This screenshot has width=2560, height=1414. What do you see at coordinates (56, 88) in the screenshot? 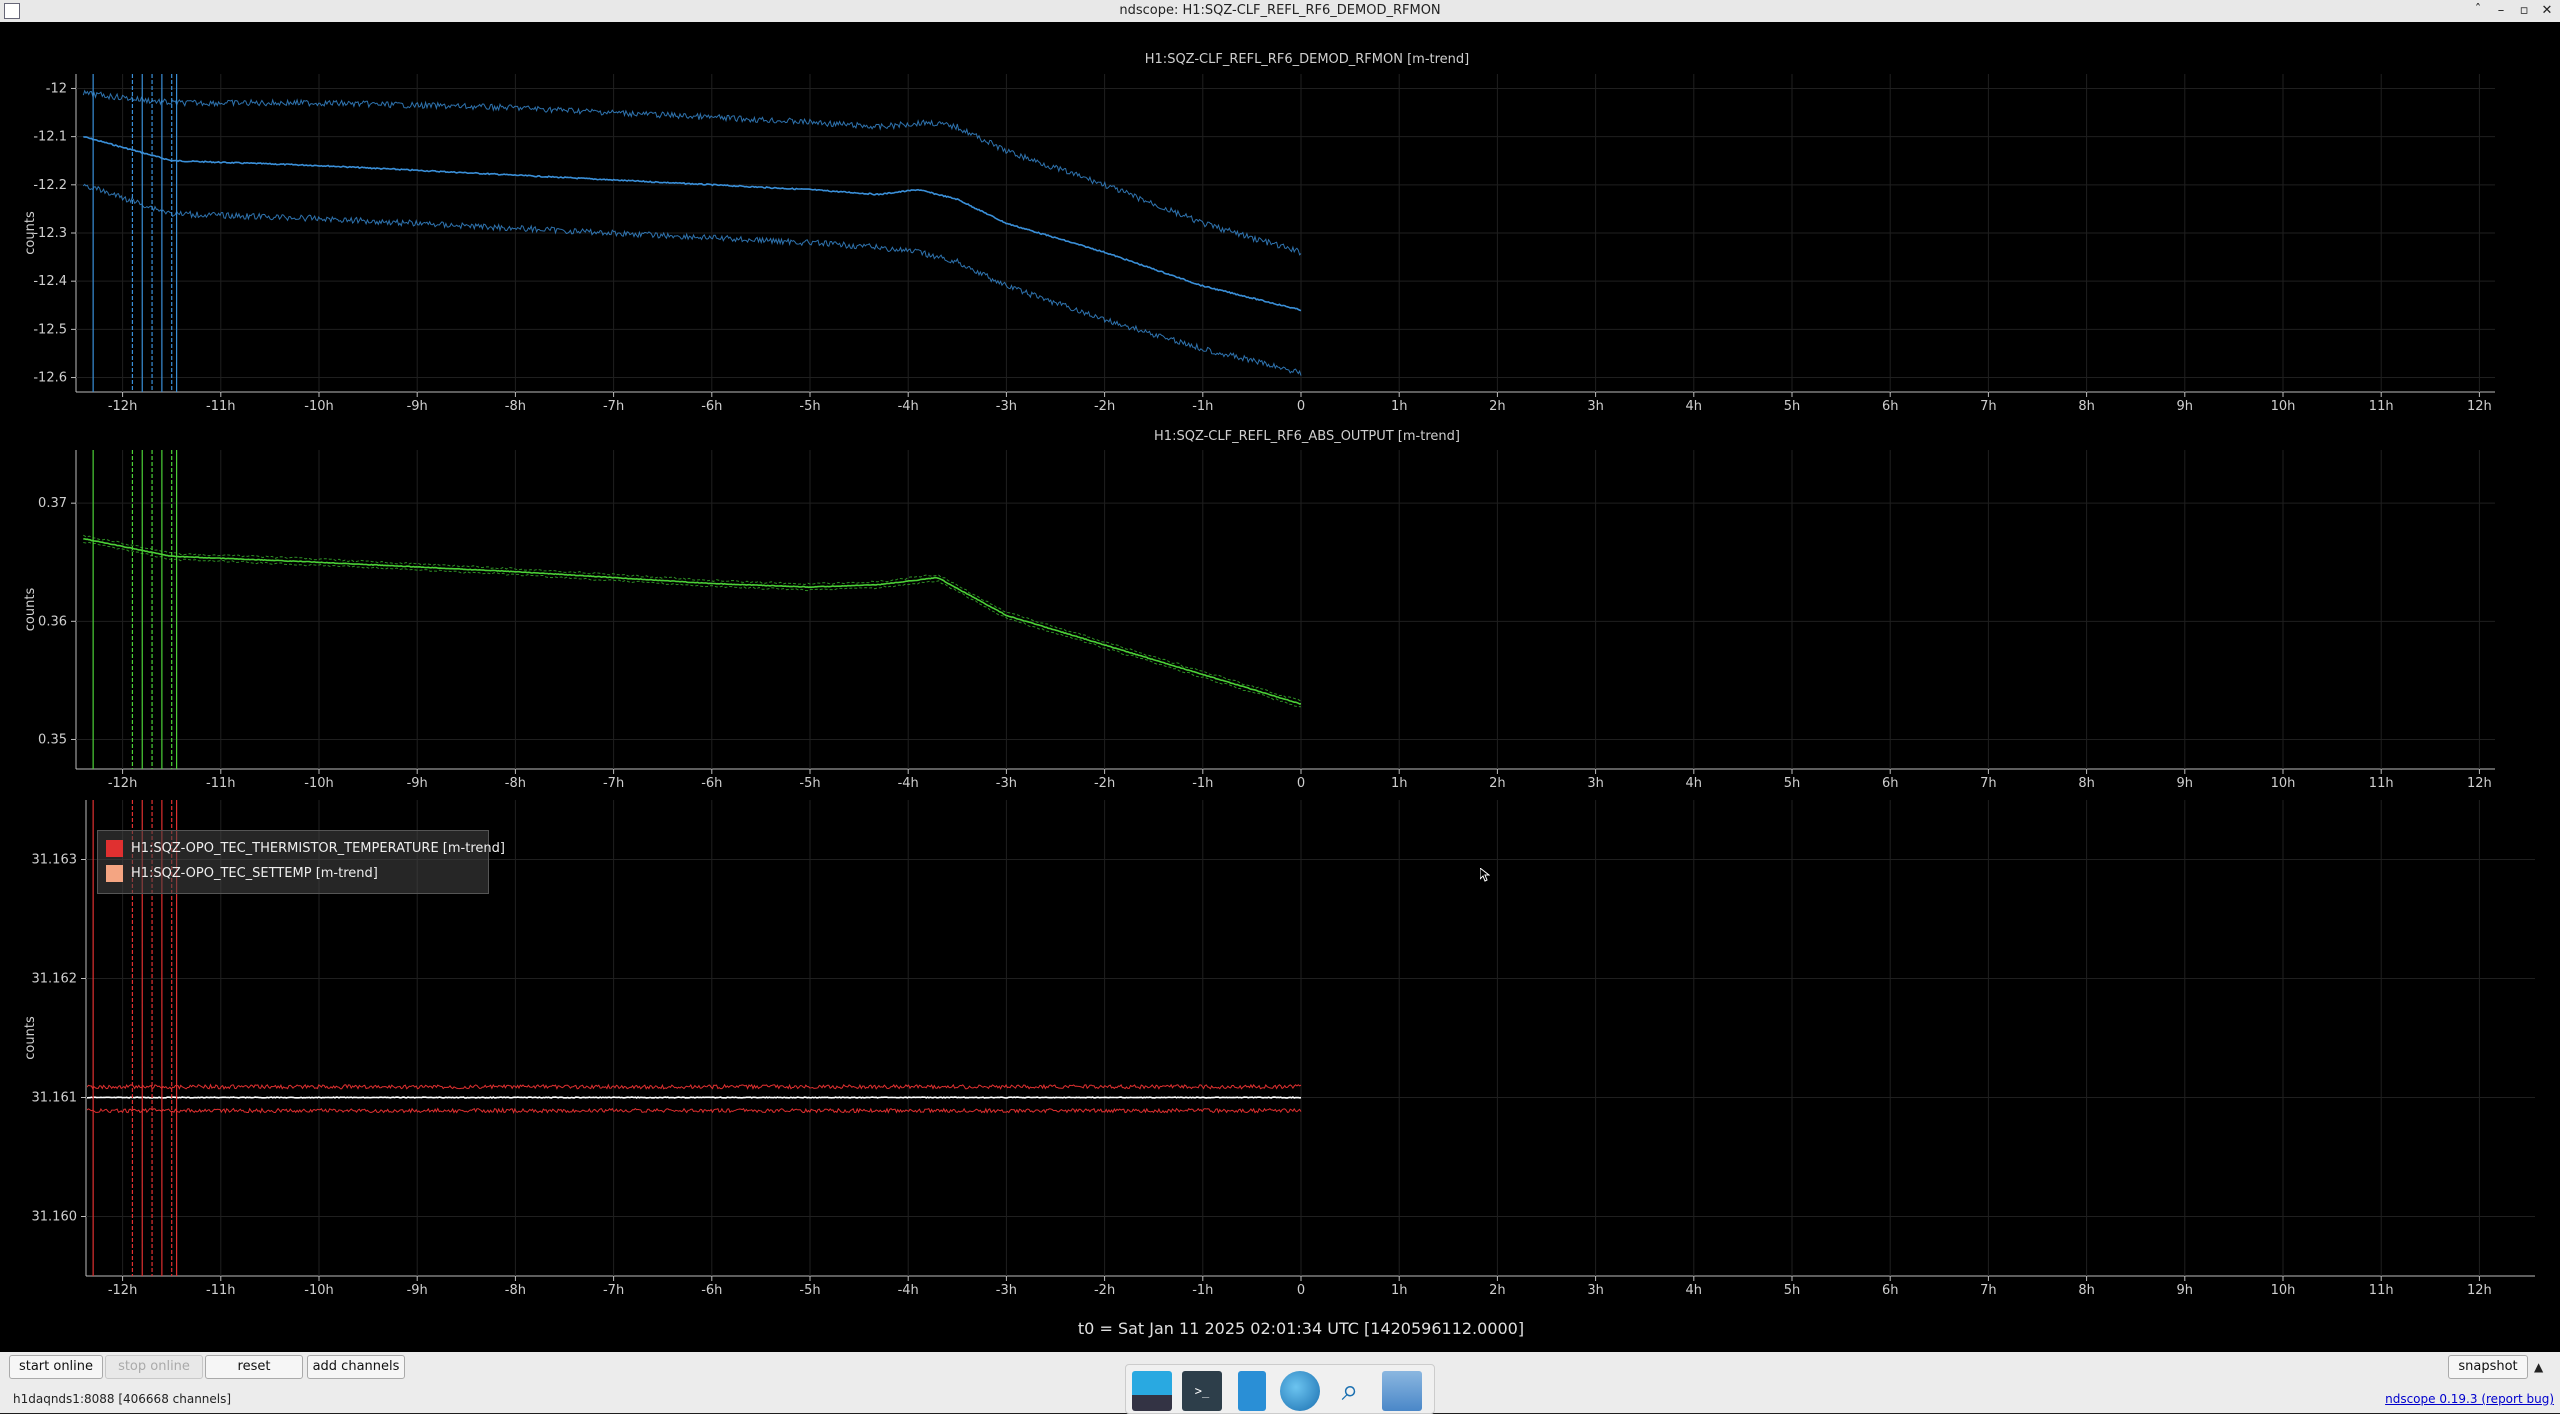
I see `y-tick-label: -12` at bounding box center [56, 88].